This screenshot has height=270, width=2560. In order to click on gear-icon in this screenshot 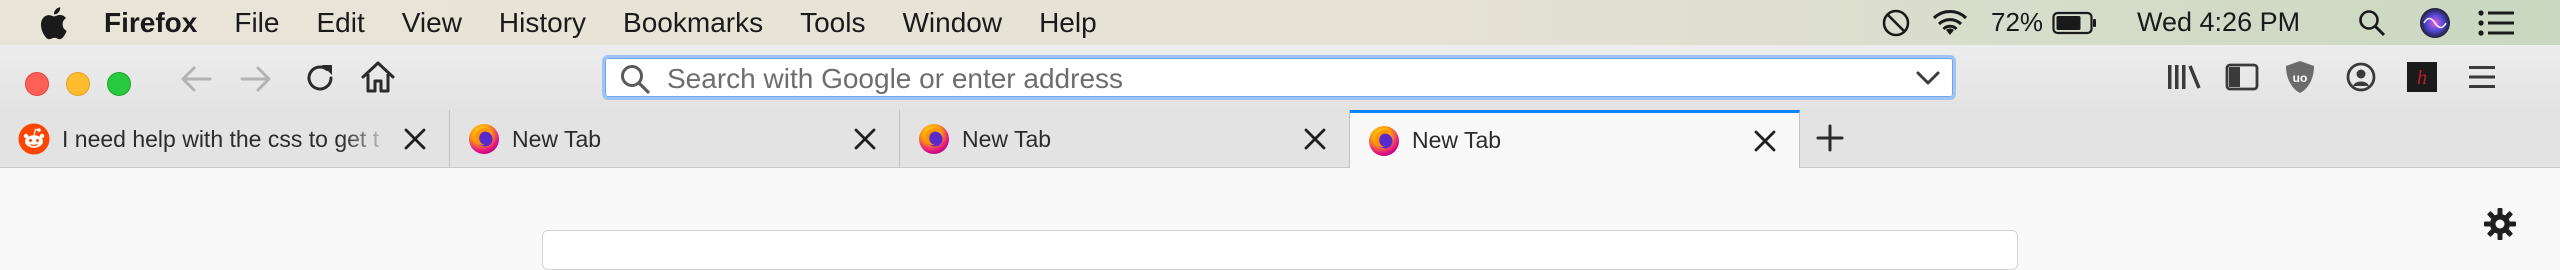, I will do `click(2500, 224)`.